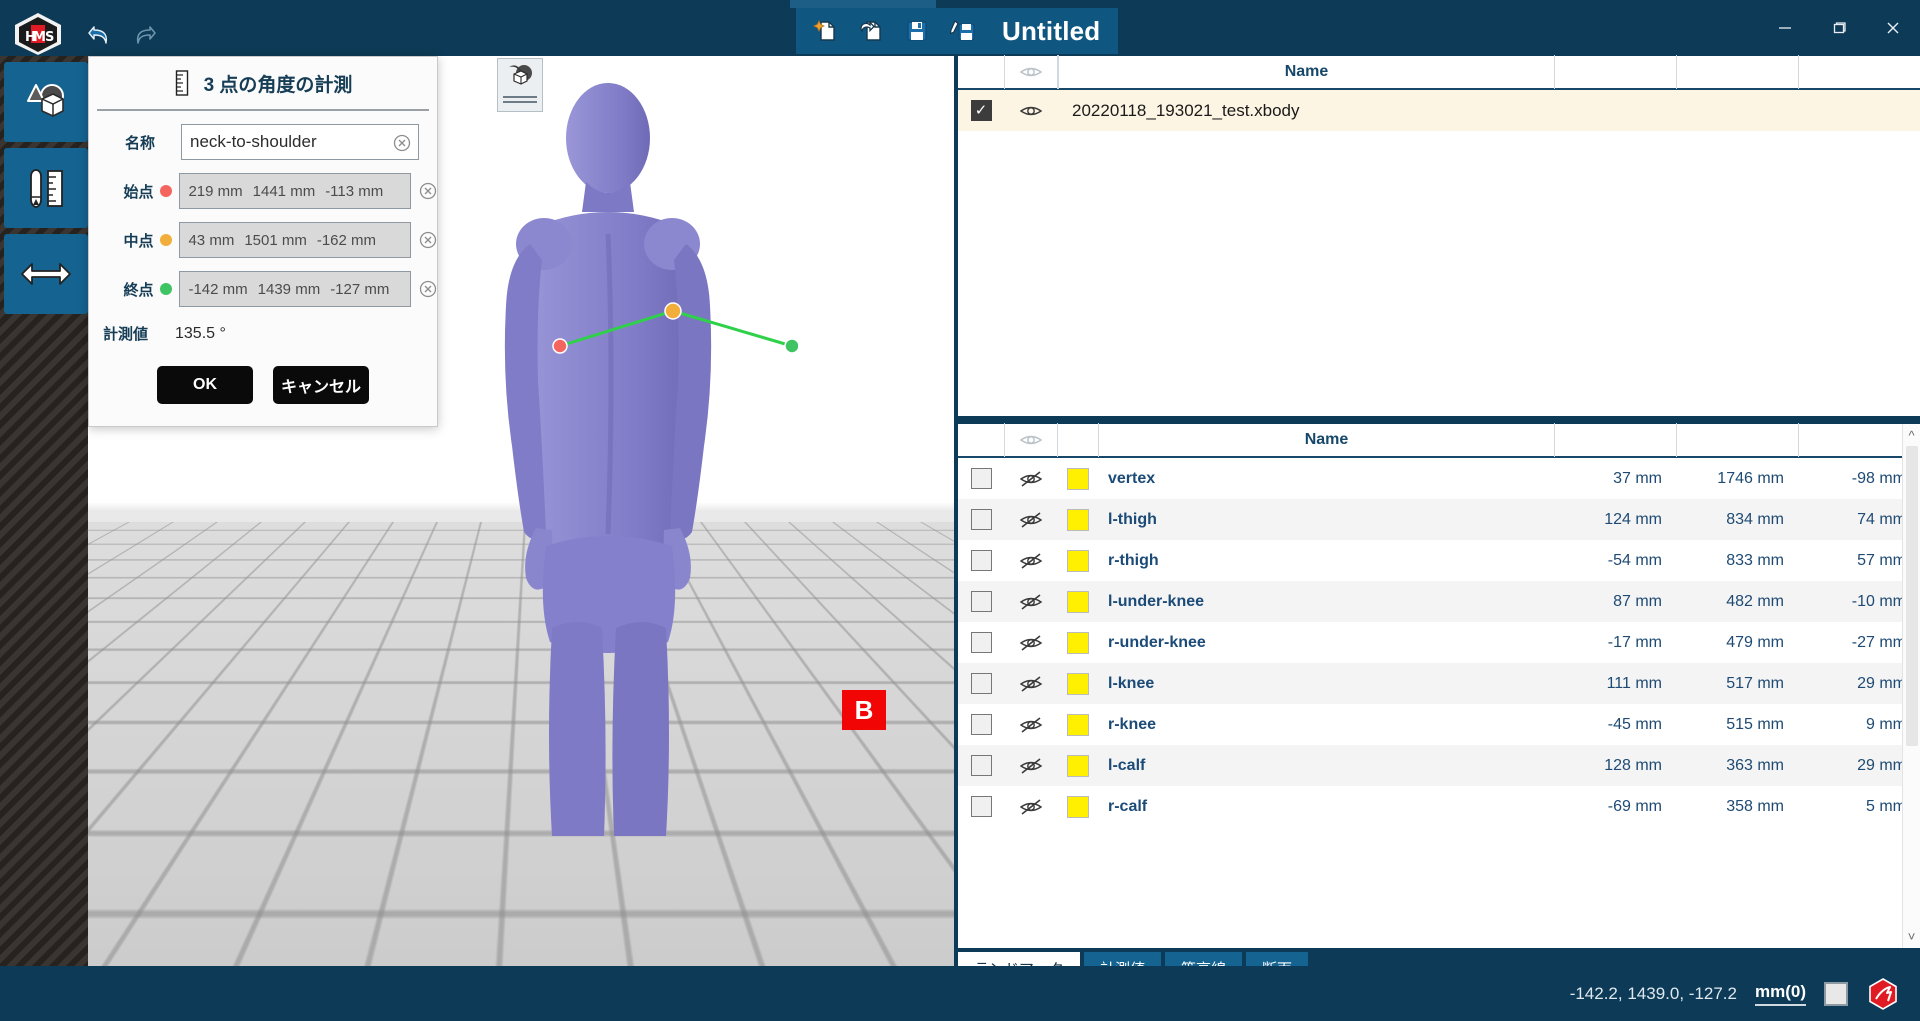  What do you see at coordinates (1836, 993) in the screenshot?
I see `white-square-icon` at bounding box center [1836, 993].